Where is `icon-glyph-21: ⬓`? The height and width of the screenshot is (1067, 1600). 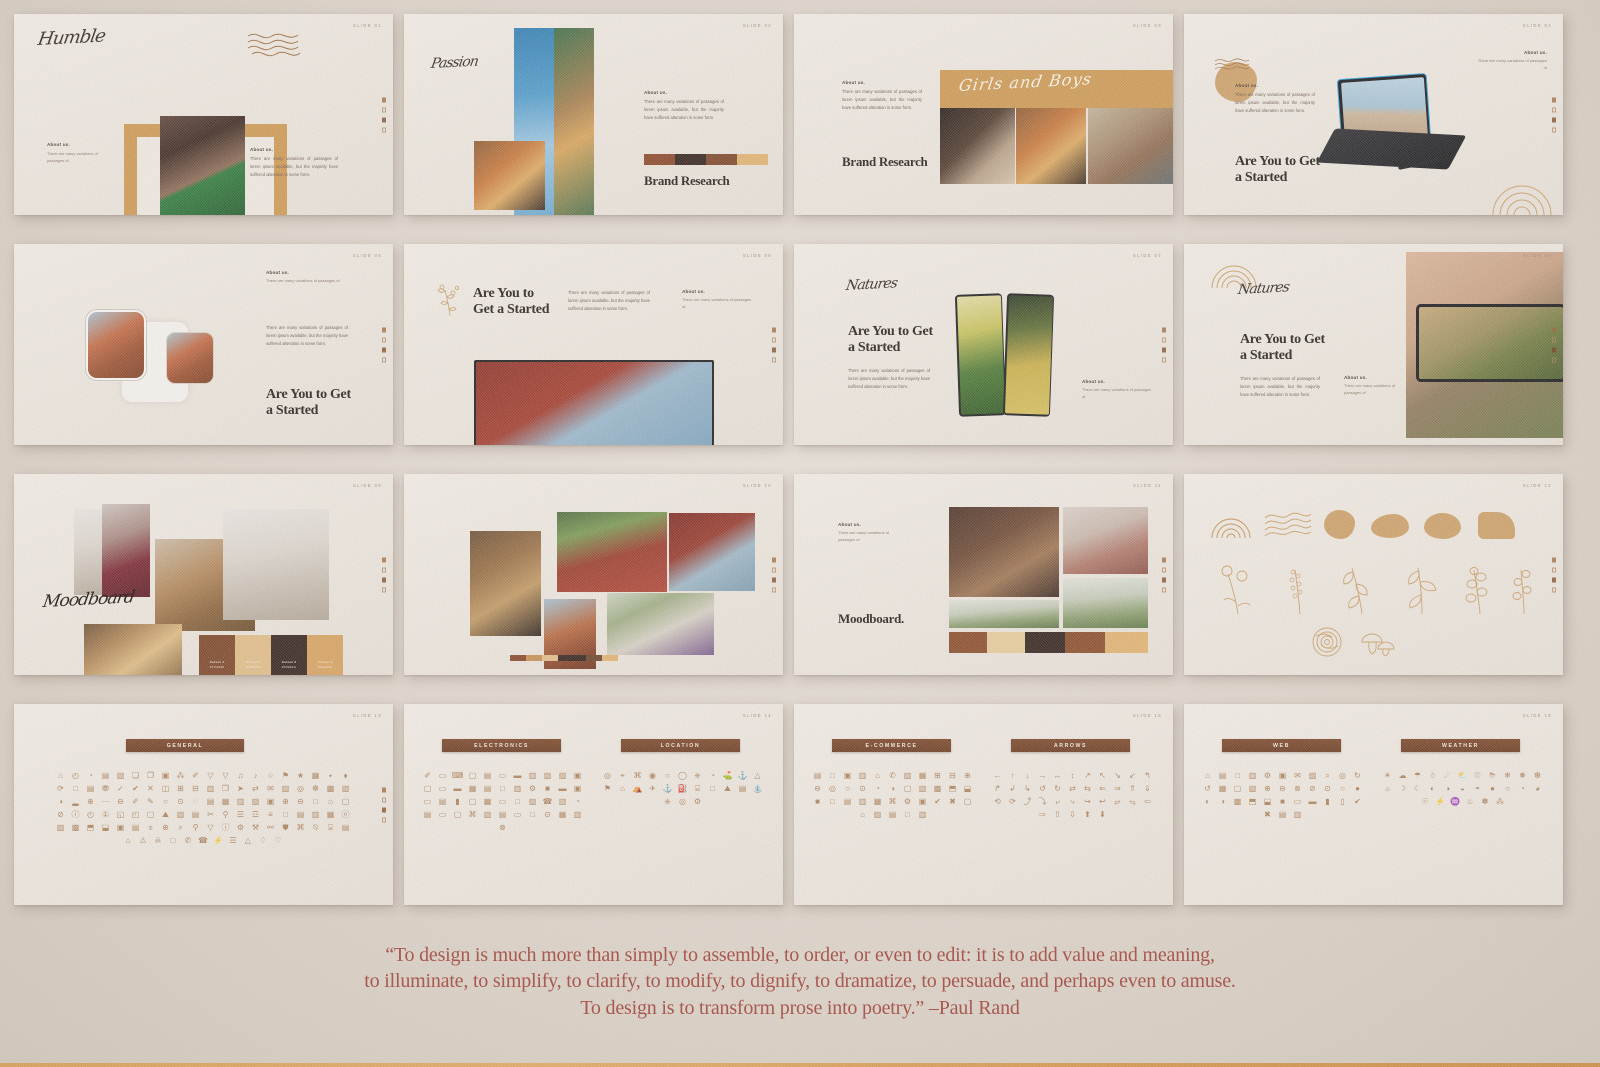 icon-glyph-21: ⬓ is located at coordinates (967, 788).